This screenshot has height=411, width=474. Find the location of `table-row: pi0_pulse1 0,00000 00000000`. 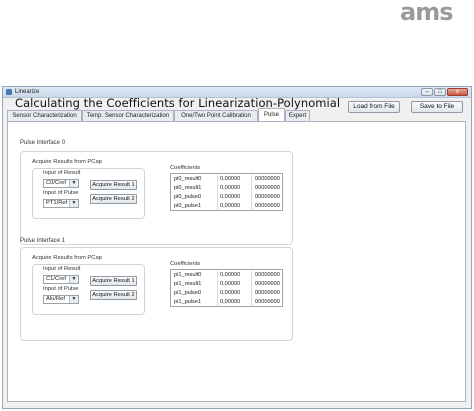

table-row: pi0_pulse1 0,00000 00000000 is located at coordinates (226, 206).